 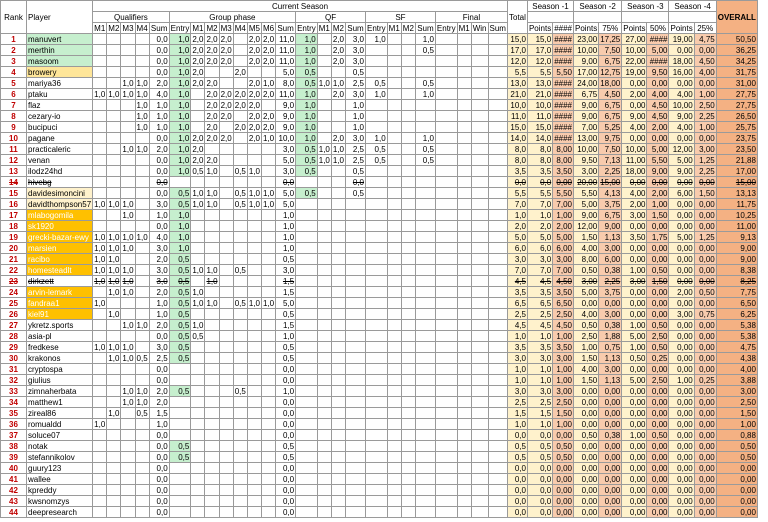 What do you see at coordinates (159, 237) in the screenshot?
I see `value-cell: 4,0` at bounding box center [159, 237].